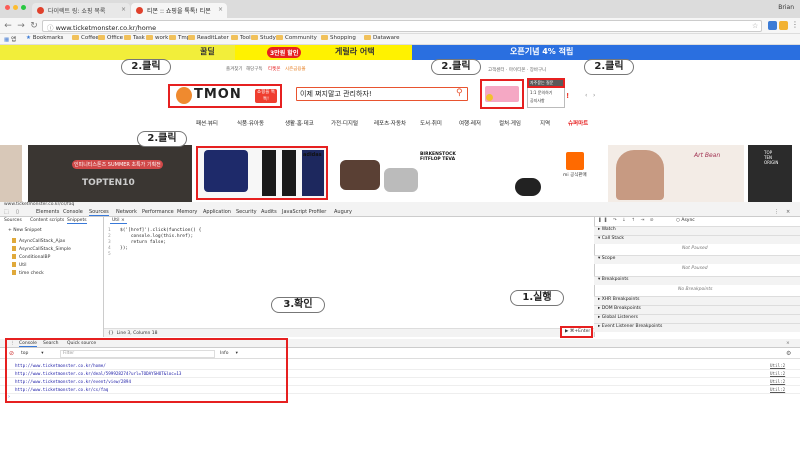 This screenshot has width=800, height=454. Describe the element at coordinates (274, 69) in the screenshot. I see `top-menu-item: 티켓몬` at that location.